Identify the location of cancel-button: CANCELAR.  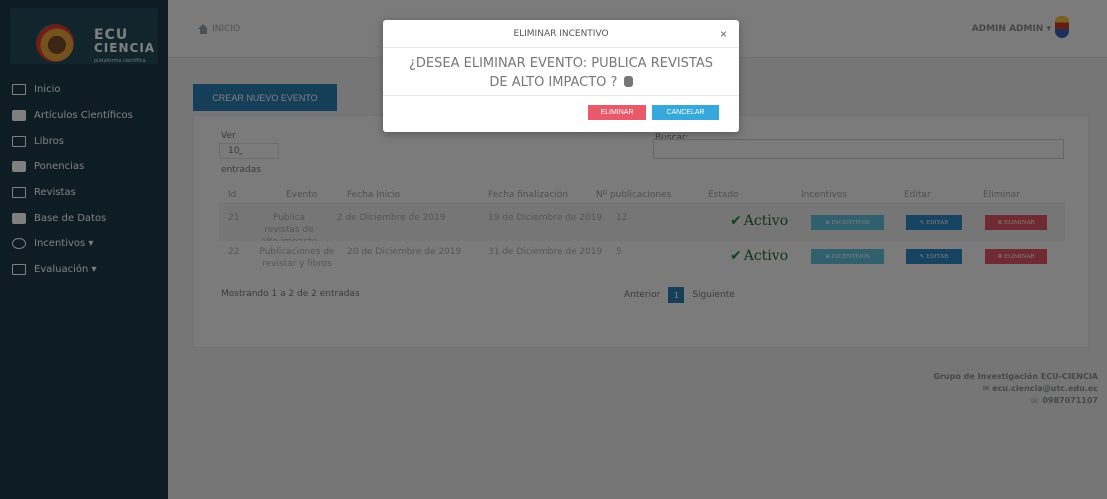
(685, 112).